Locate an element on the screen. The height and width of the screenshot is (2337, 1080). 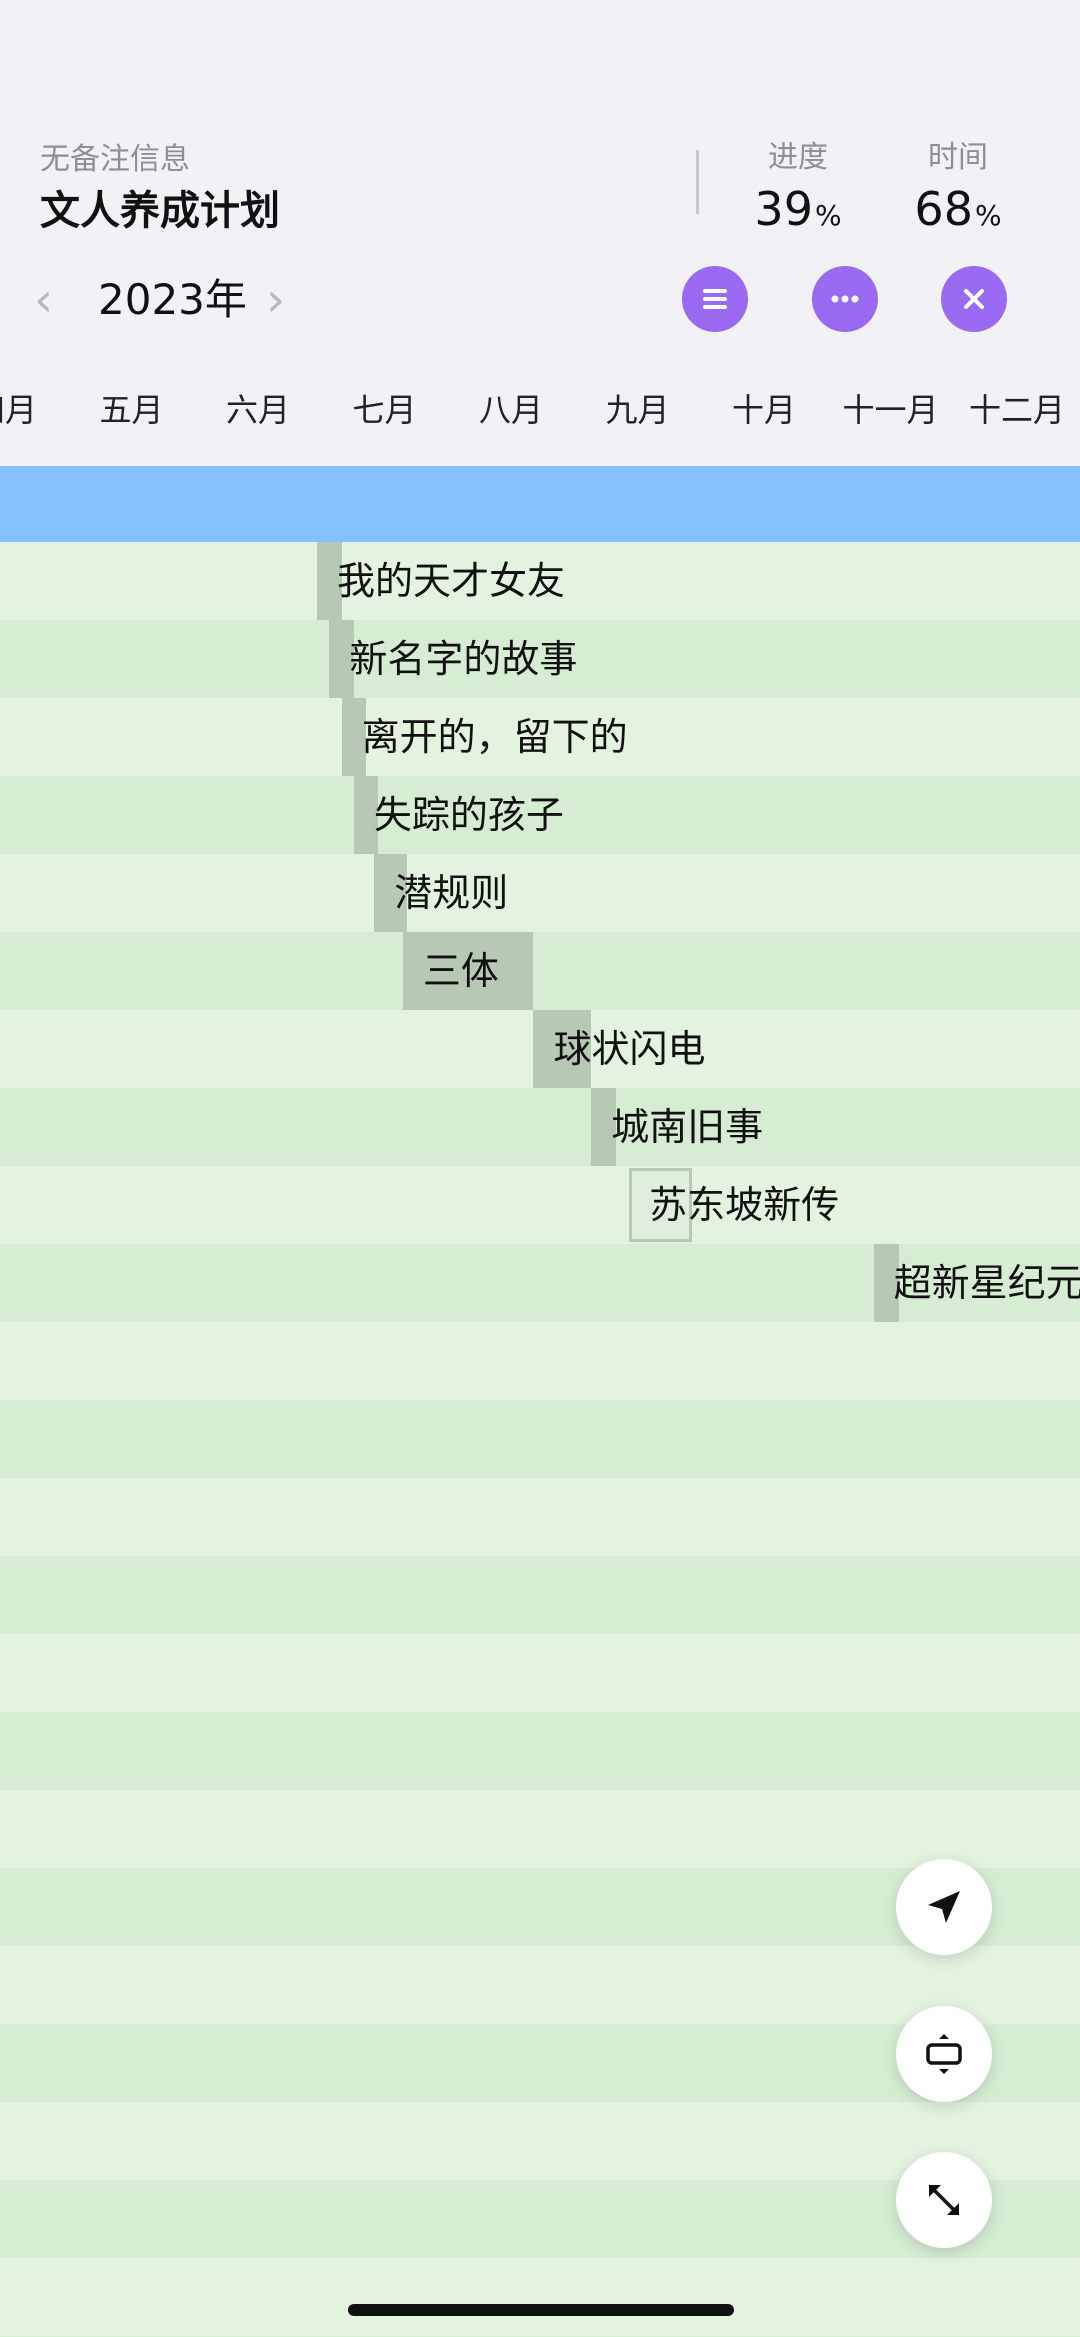
task-label: 球状闪电 is located at coordinates (629, 1049).